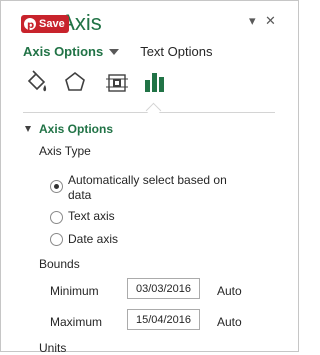 This screenshot has height=355, width=320. Describe the element at coordinates (155, 83) in the screenshot. I see `axis-options-bars-icon` at that location.